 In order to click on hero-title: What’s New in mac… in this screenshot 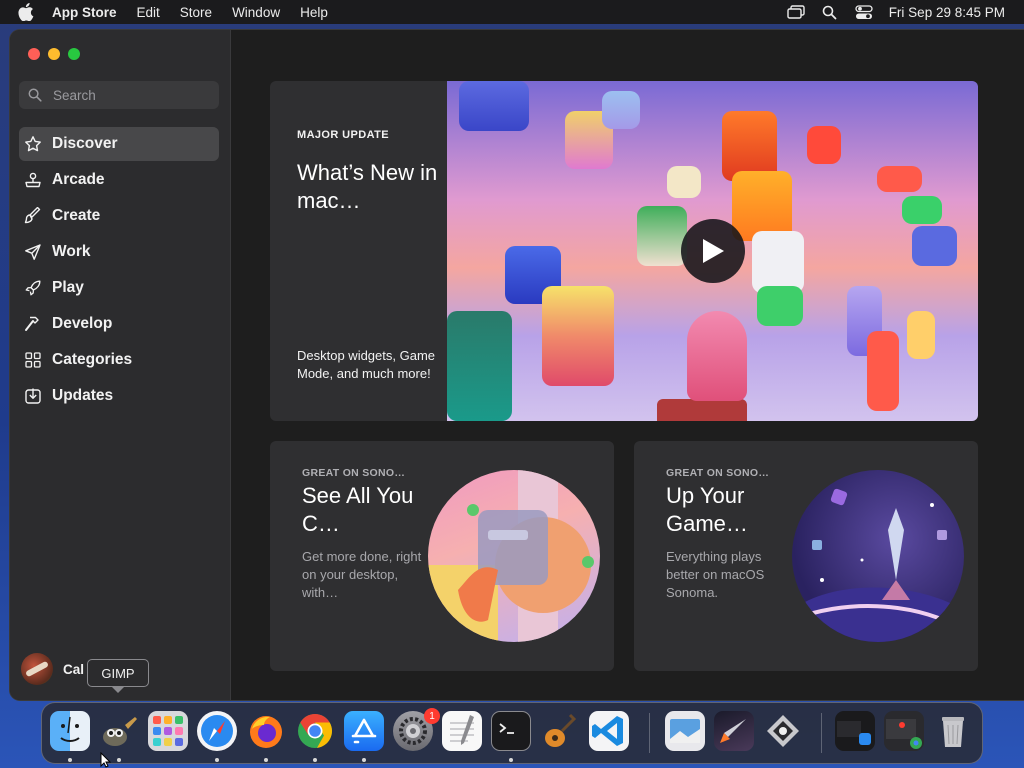, I will do `click(367, 186)`.